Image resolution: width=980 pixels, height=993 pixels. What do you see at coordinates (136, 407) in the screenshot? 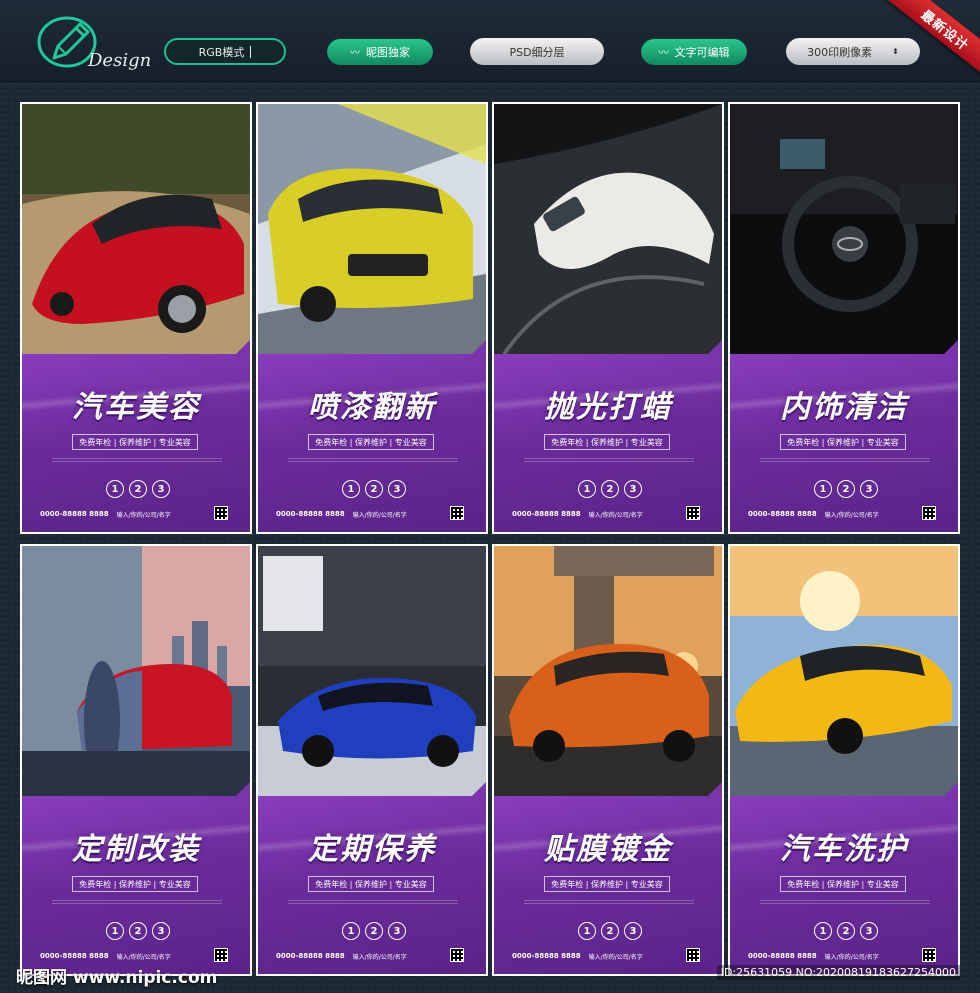
I see `poster-title: 汽车美容` at bounding box center [136, 407].